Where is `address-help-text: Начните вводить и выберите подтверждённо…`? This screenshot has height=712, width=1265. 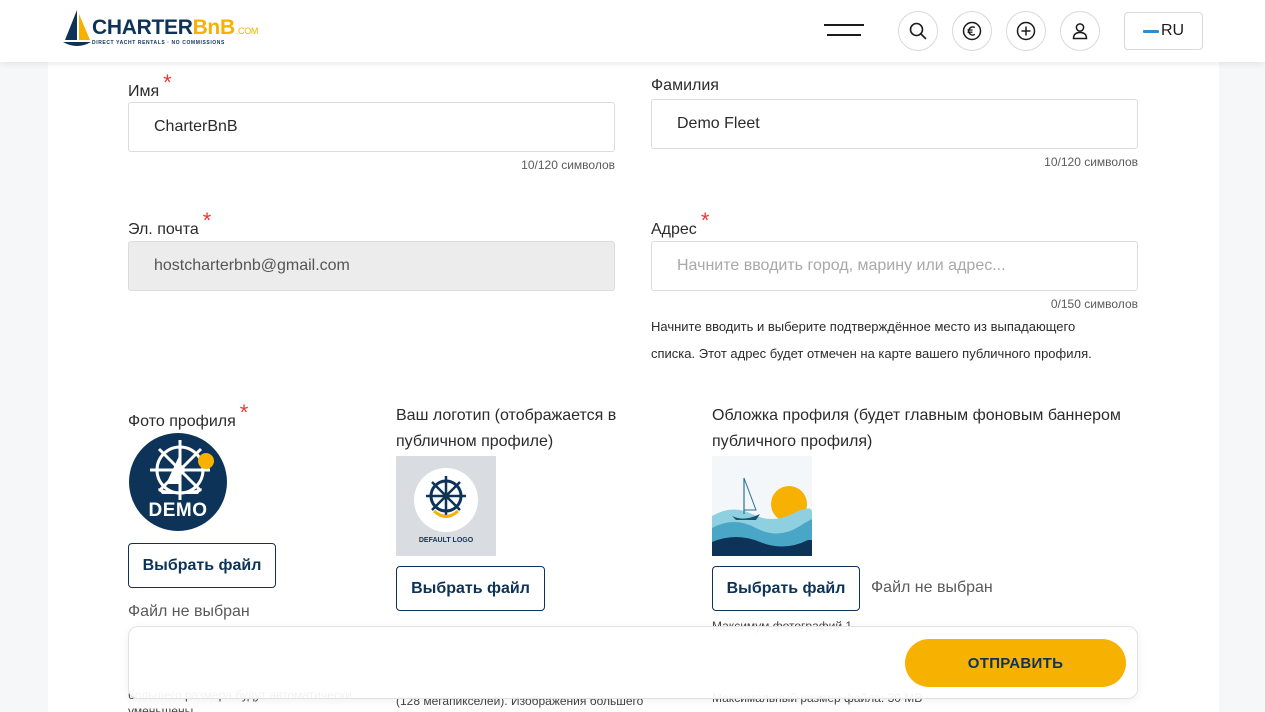 address-help-text: Начните вводить и выберите подтверждённо… is located at coordinates (871, 340).